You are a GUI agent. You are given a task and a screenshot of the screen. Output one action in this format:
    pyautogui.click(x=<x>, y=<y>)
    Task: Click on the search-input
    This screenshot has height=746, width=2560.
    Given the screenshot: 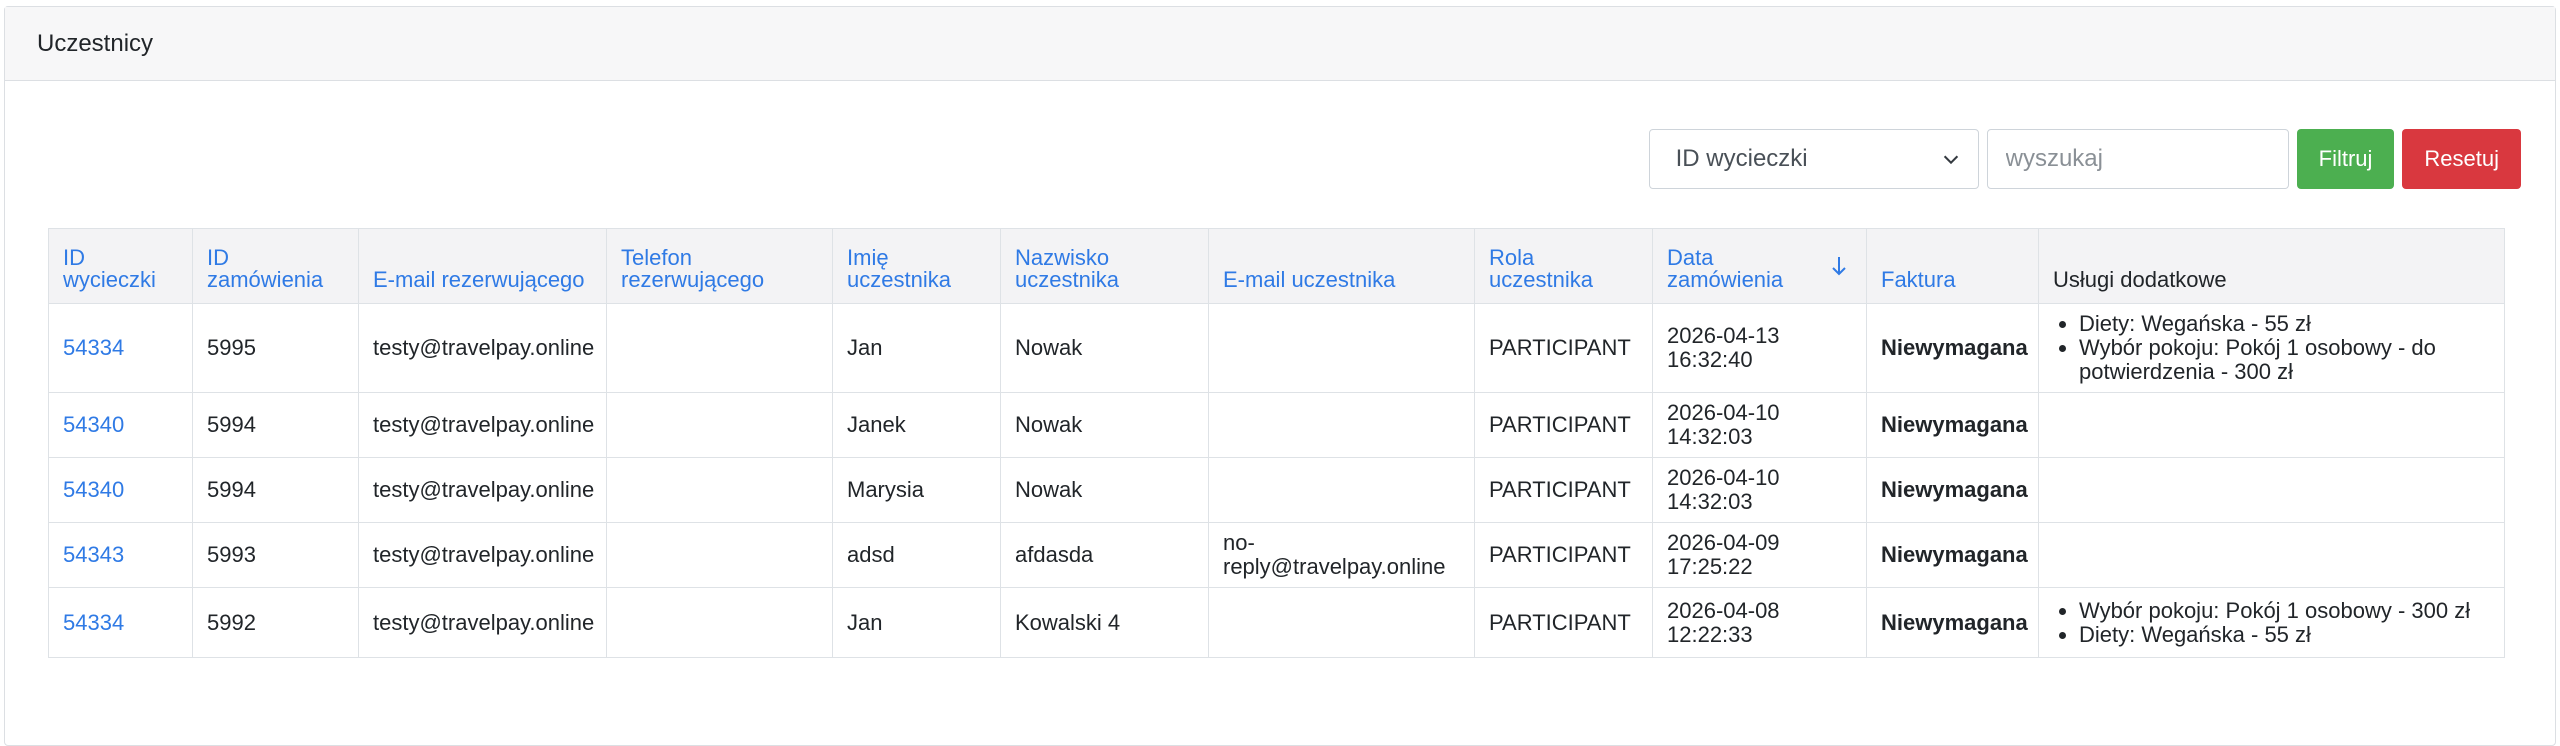 What is the action you would take?
    pyautogui.click(x=2137, y=159)
    